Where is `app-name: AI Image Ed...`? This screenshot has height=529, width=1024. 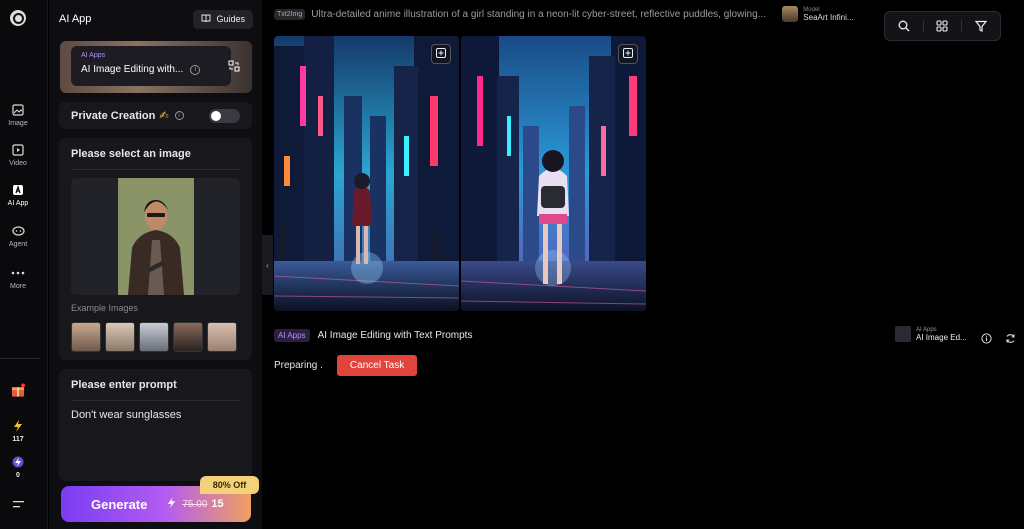 app-name: AI Image Ed... is located at coordinates (941, 337).